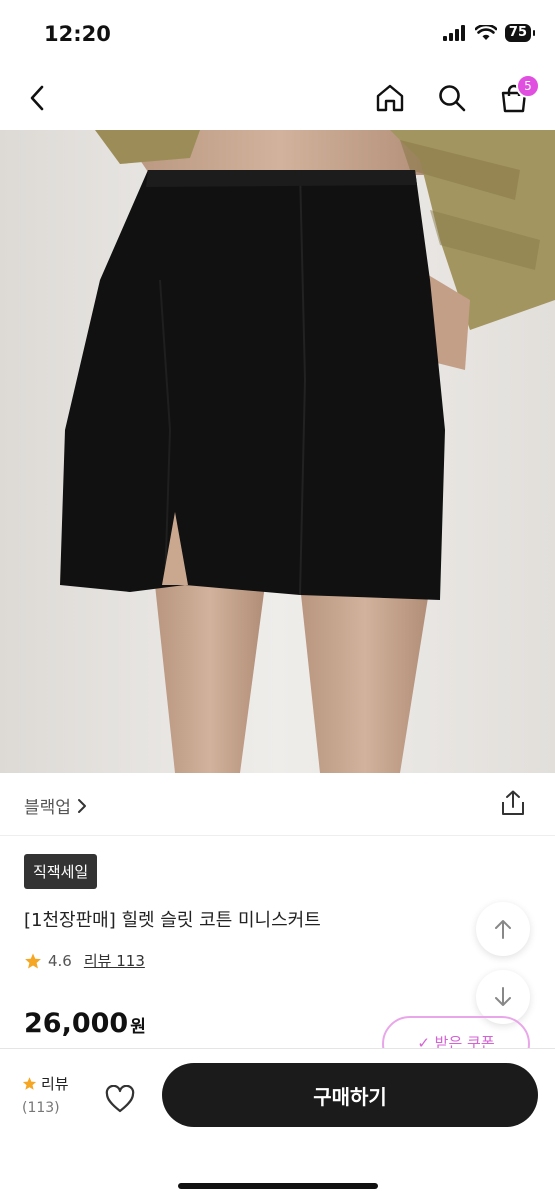 Image resolution: width=555 pixels, height=1201 pixels. I want to click on wifi-icon, so click(485, 32).